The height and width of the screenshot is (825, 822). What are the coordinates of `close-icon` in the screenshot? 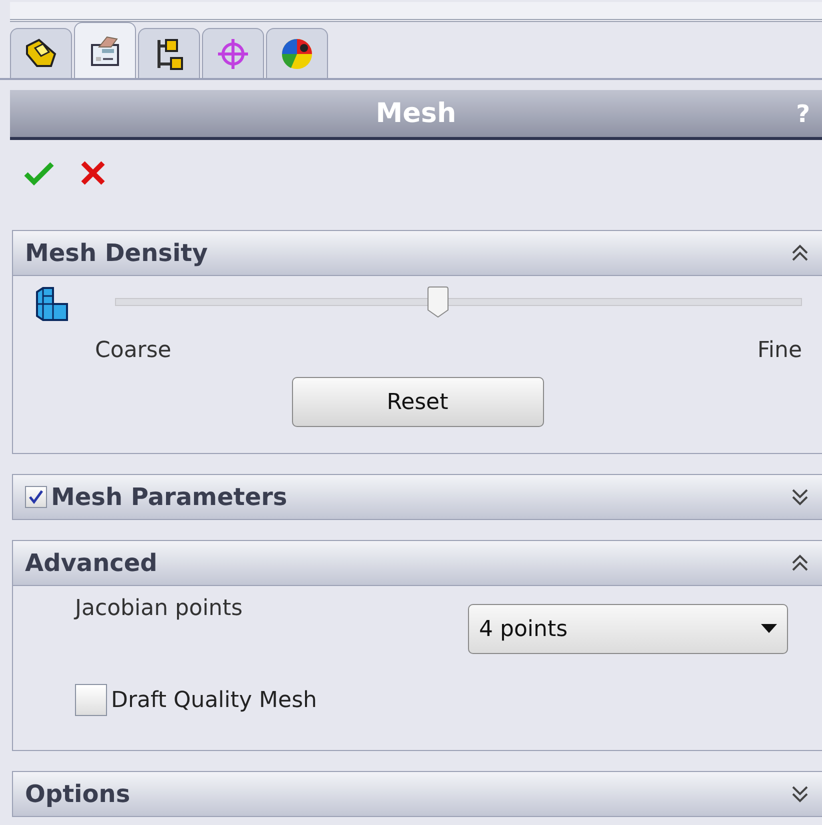 It's located at (93, 173).